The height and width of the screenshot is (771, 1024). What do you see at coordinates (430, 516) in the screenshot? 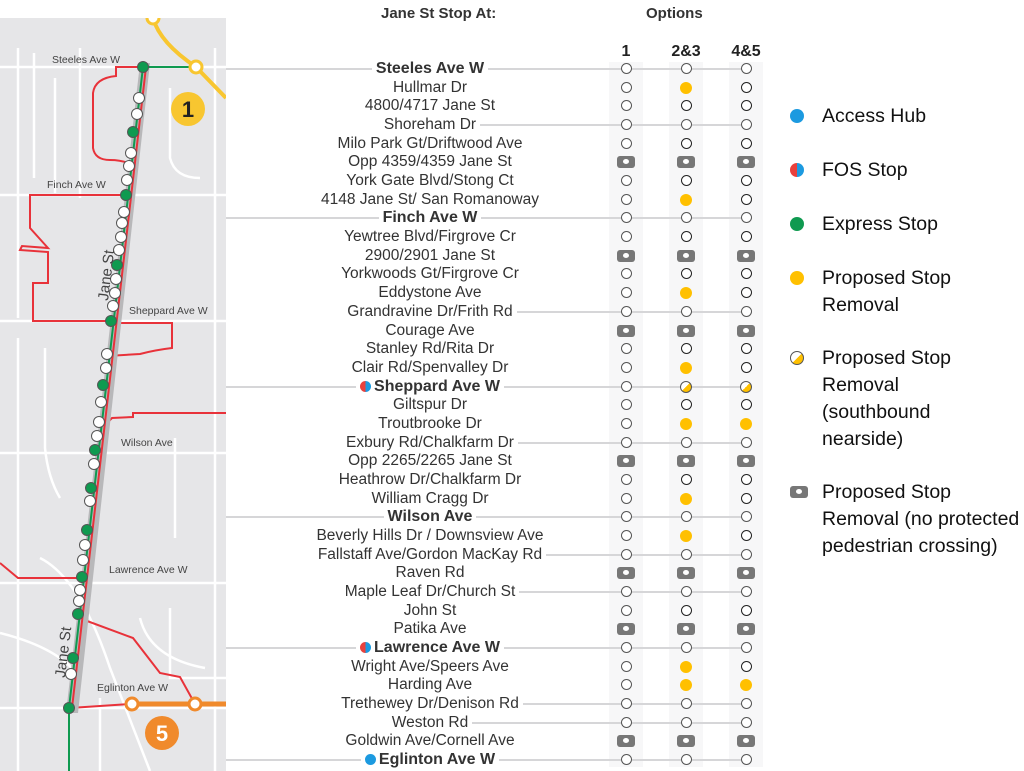
I see `stop-name: Wilson Ave` at bounding box center [430, 516].